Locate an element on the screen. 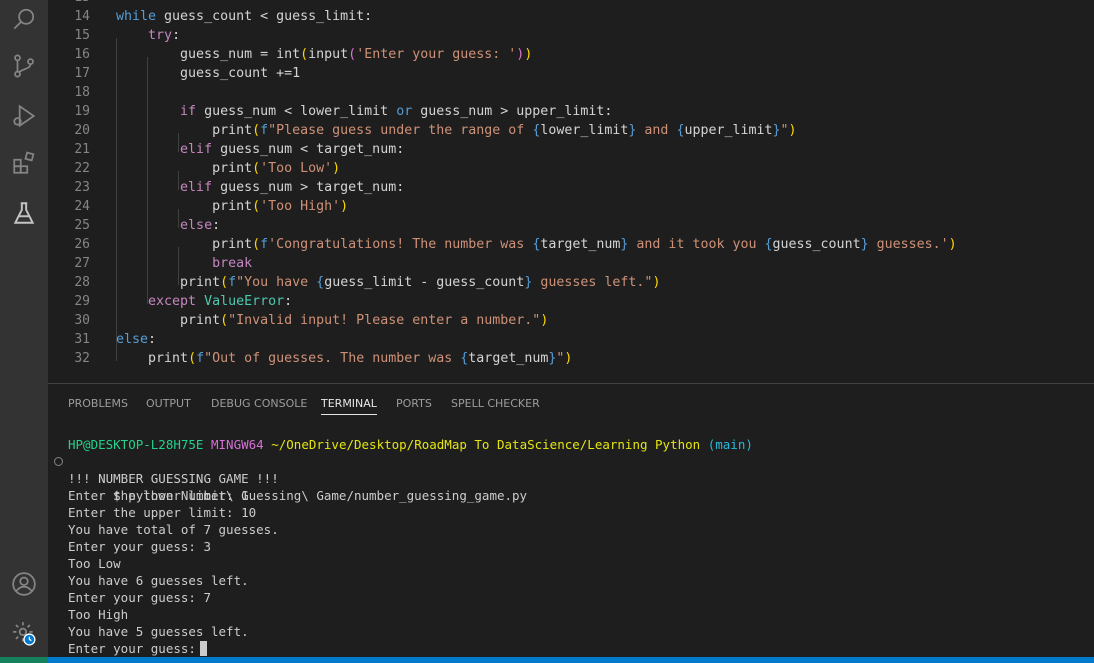 The width and height of the screenshot is (1094, 663). code-line: 27 break is located at coordinates (571, 263).